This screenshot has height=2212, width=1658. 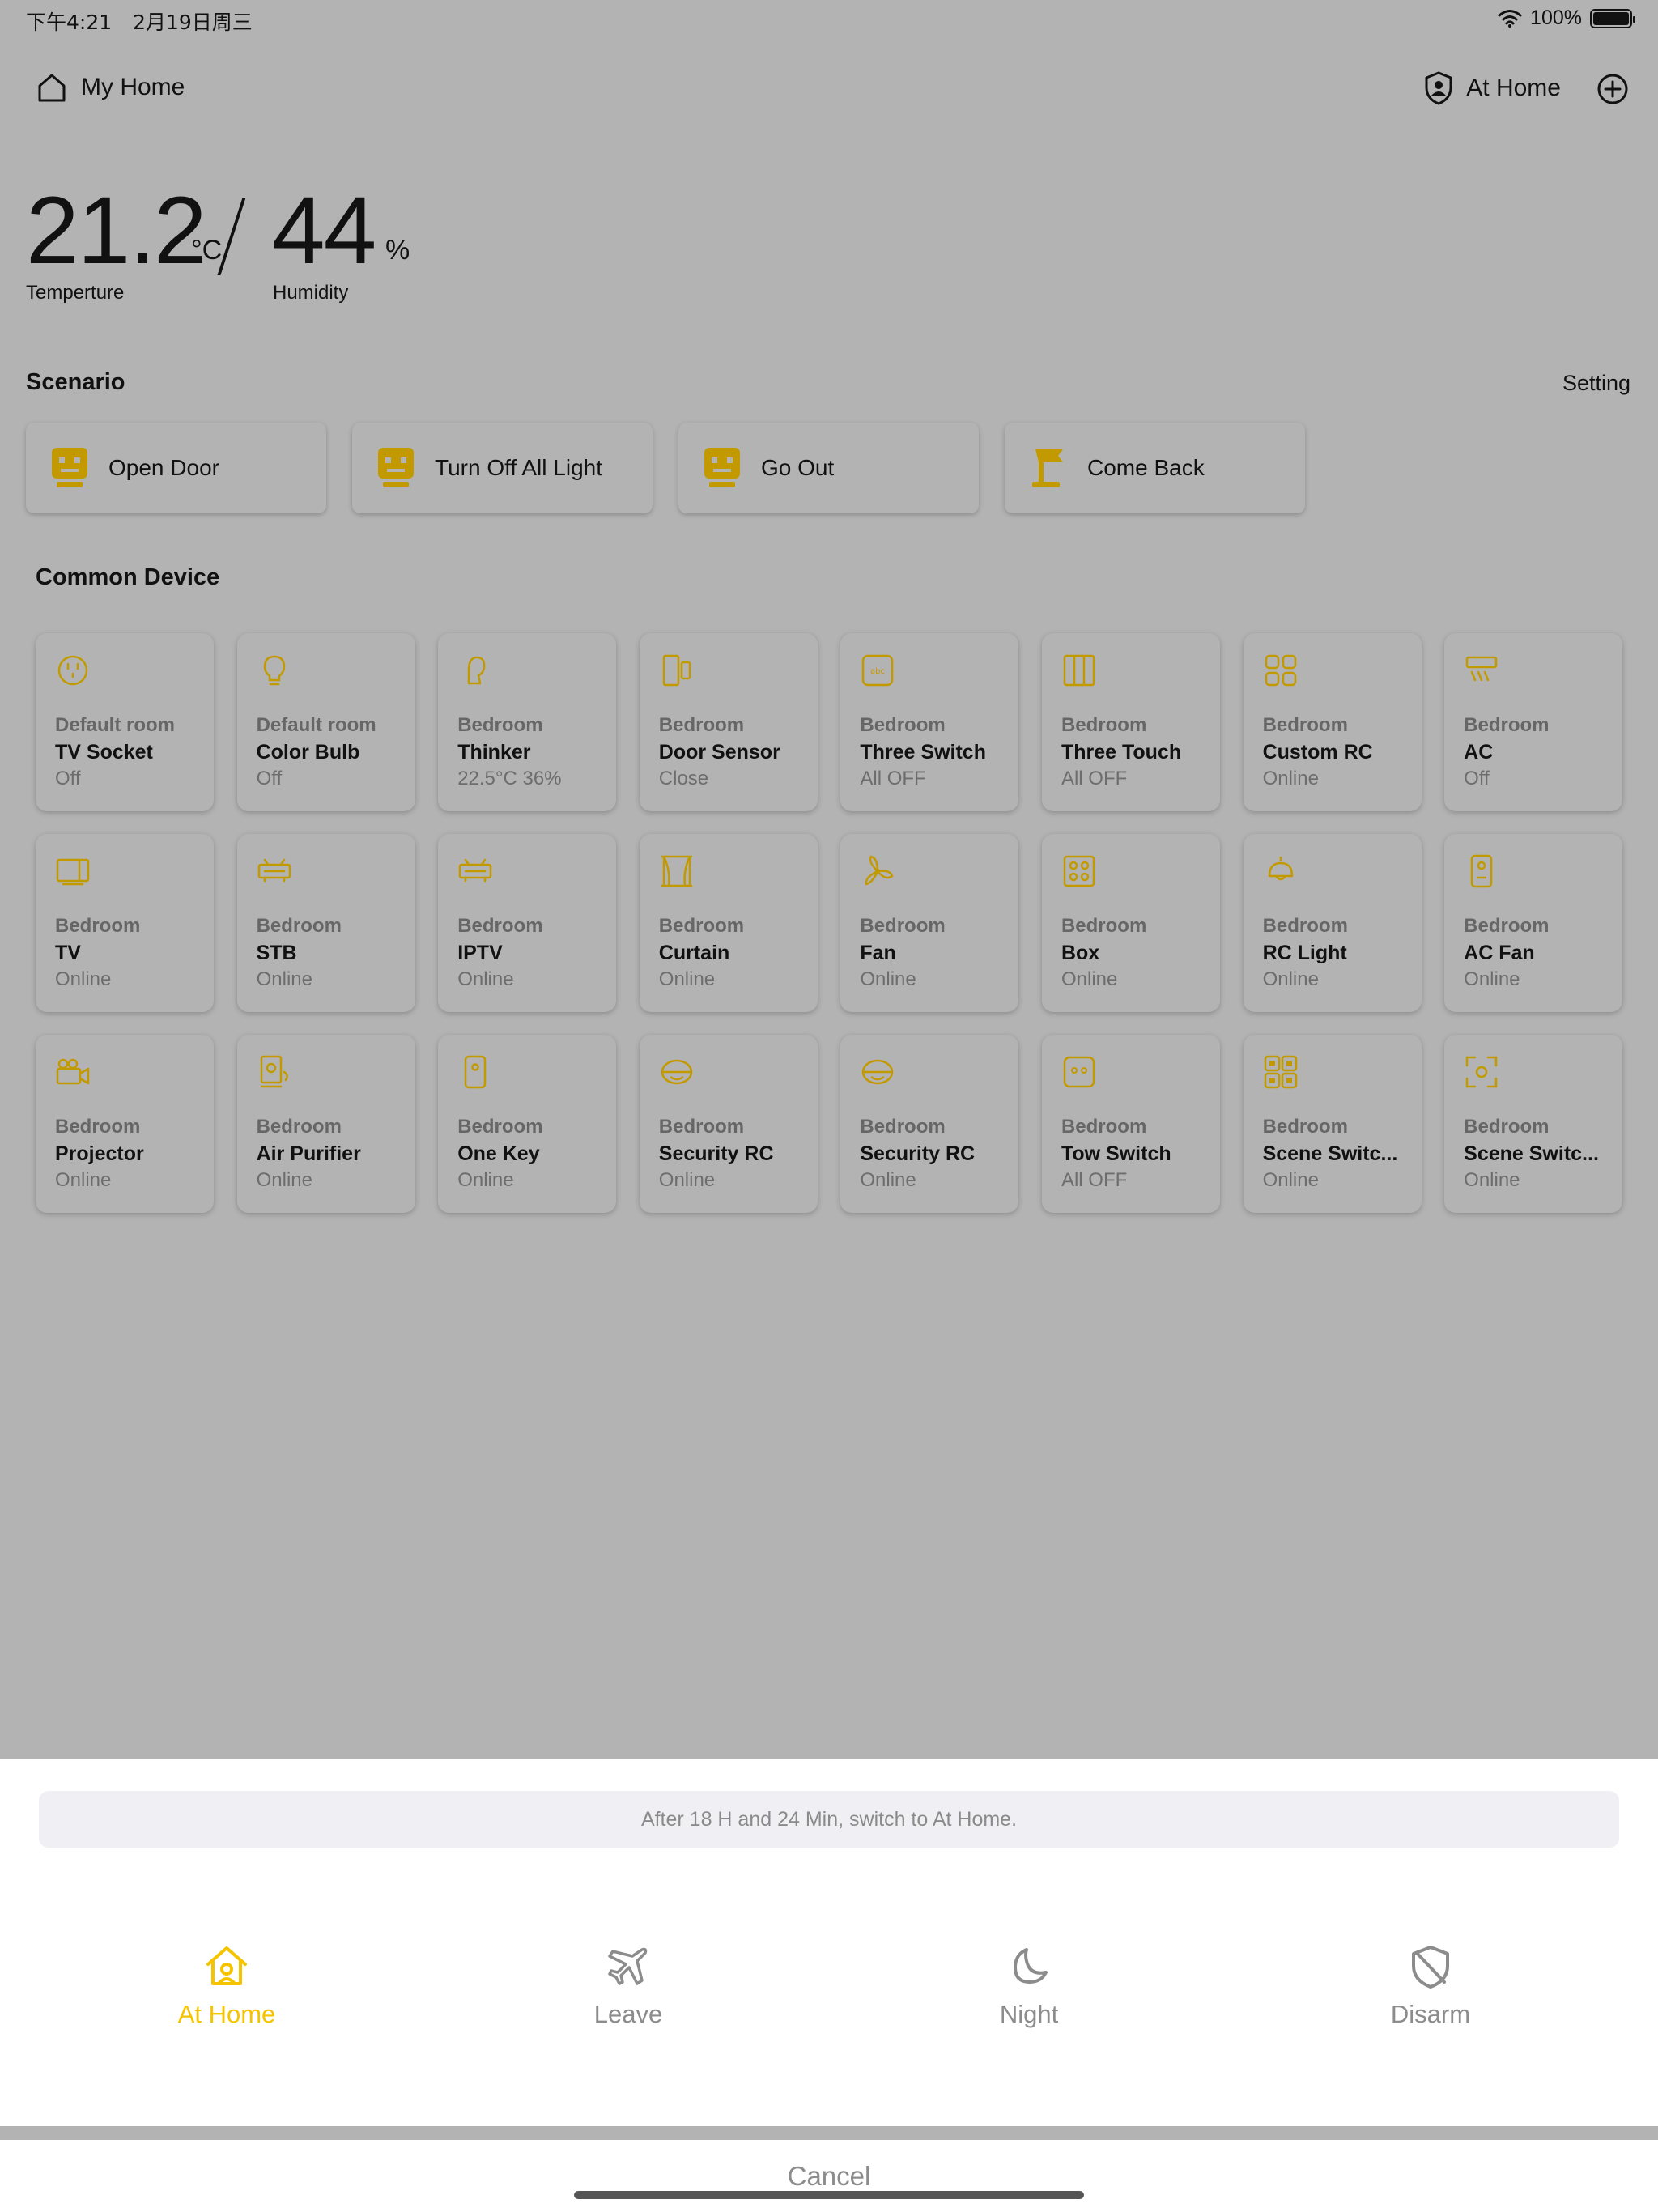 What do you see at coordinates (68, 953) in the screenshot?
I see `device-name: TV` at bounding box center [68, 953].